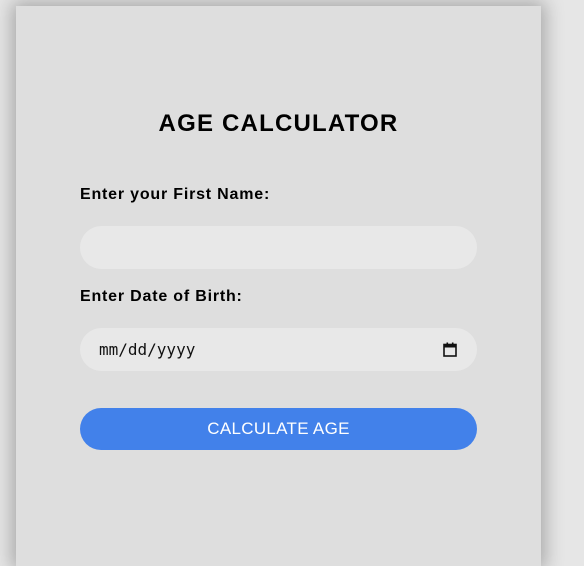  What do you see at coordinates (147, 349) in the screenshot?
I see `date-placeholder: mm/dd/yyyy` at bounding box center [147, 349].